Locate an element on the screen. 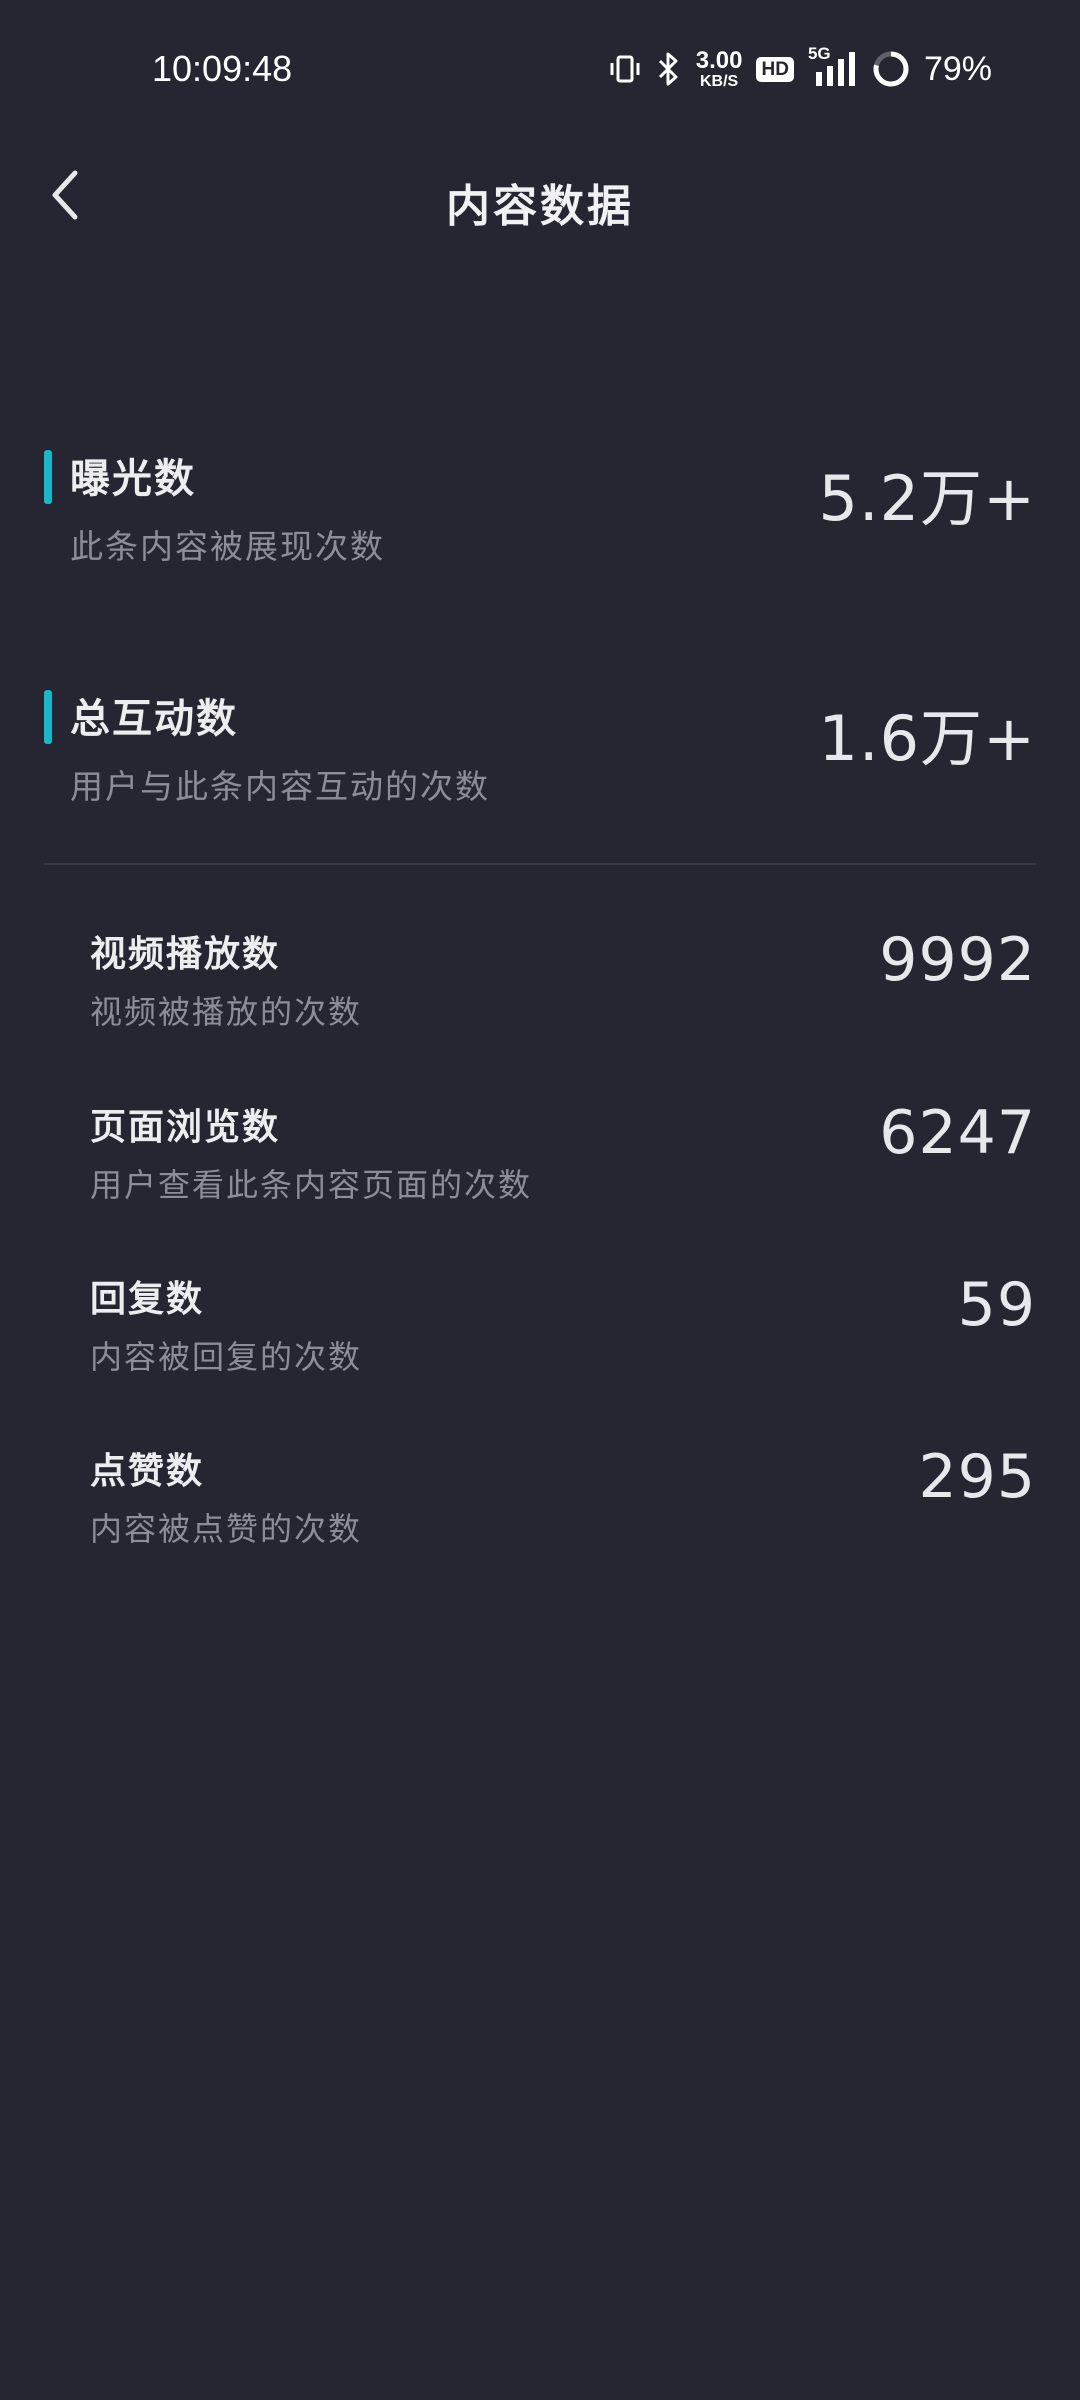 This screenshot has width=1080, height=2400. metric-value: 59 is located at coordinates (996, 1305).